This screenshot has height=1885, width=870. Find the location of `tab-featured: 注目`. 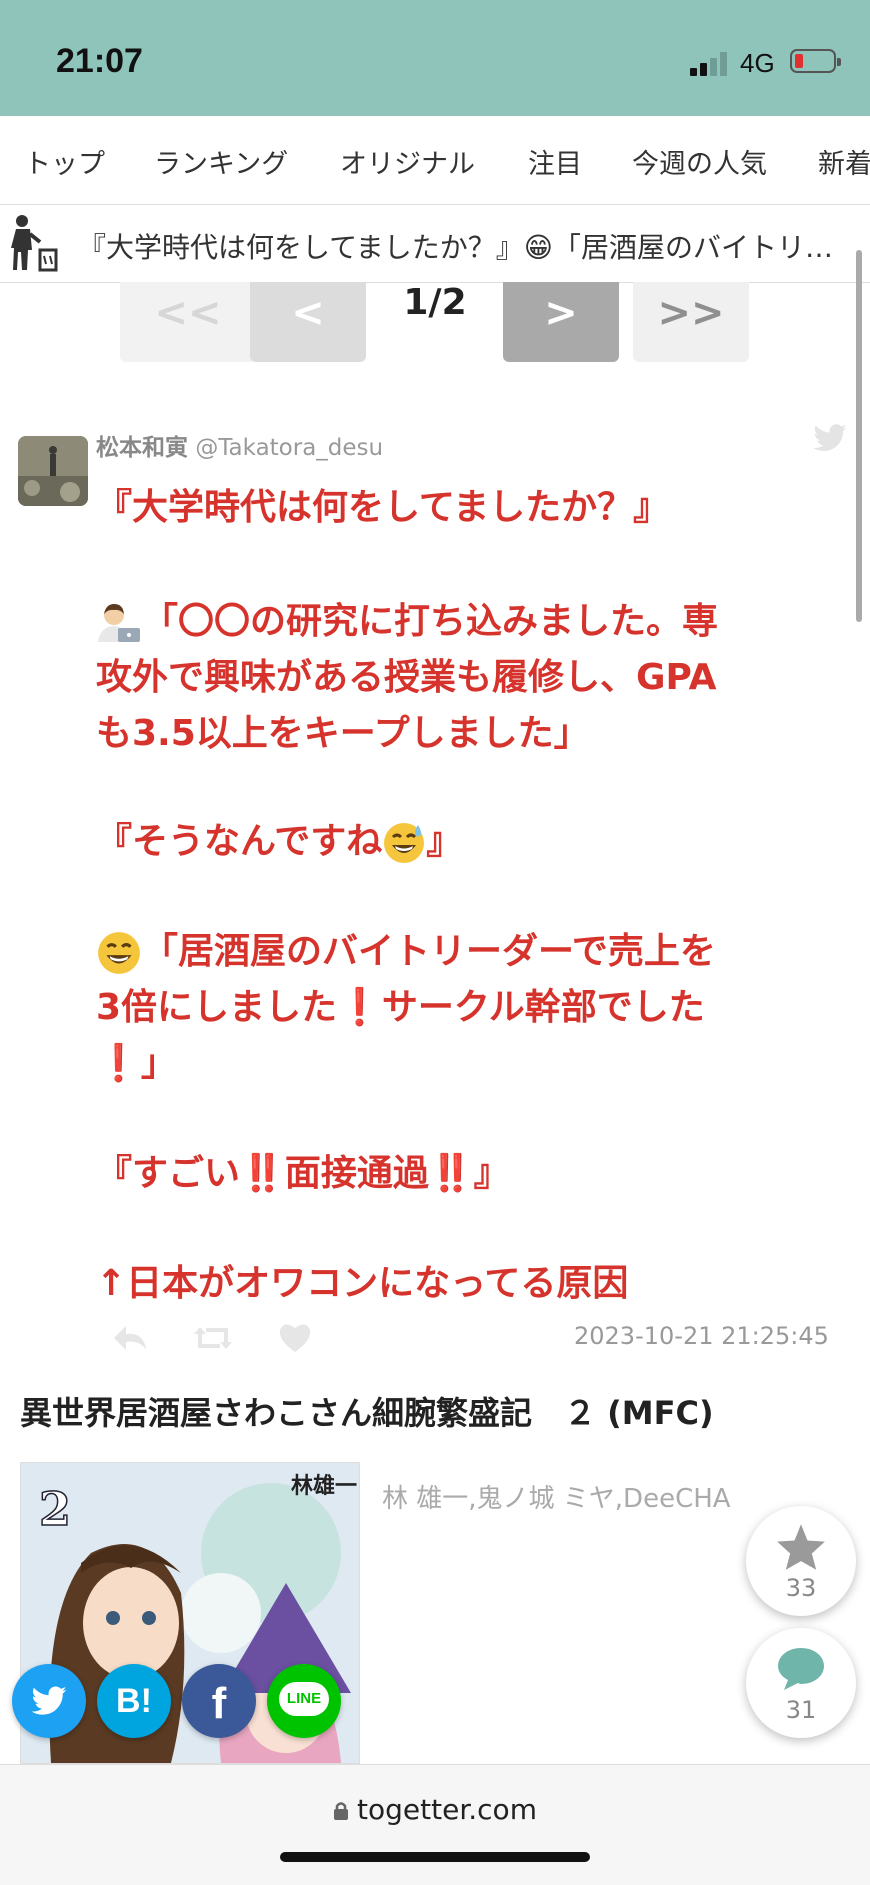

tab-featured: 注目 is located at coordinates (555, 161).